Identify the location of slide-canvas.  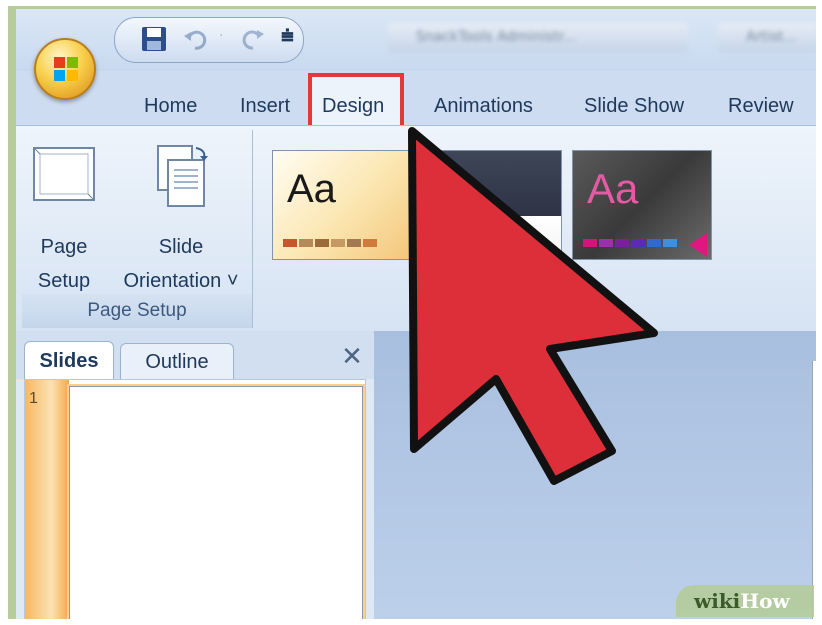
(814, 490).